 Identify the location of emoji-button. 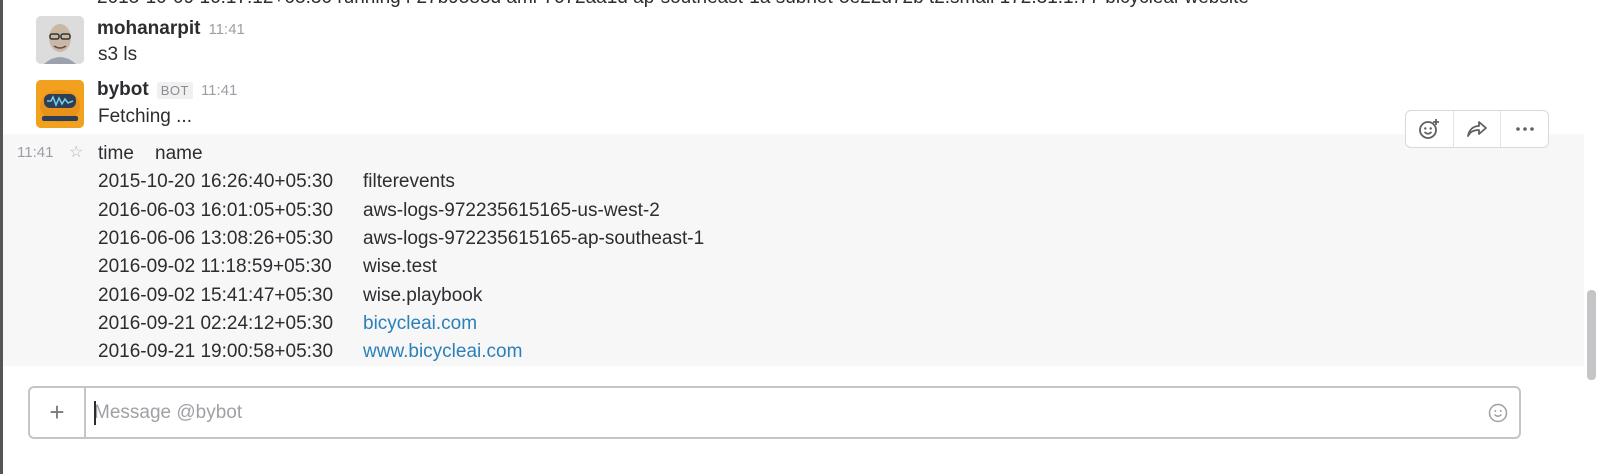
(1498, 413).